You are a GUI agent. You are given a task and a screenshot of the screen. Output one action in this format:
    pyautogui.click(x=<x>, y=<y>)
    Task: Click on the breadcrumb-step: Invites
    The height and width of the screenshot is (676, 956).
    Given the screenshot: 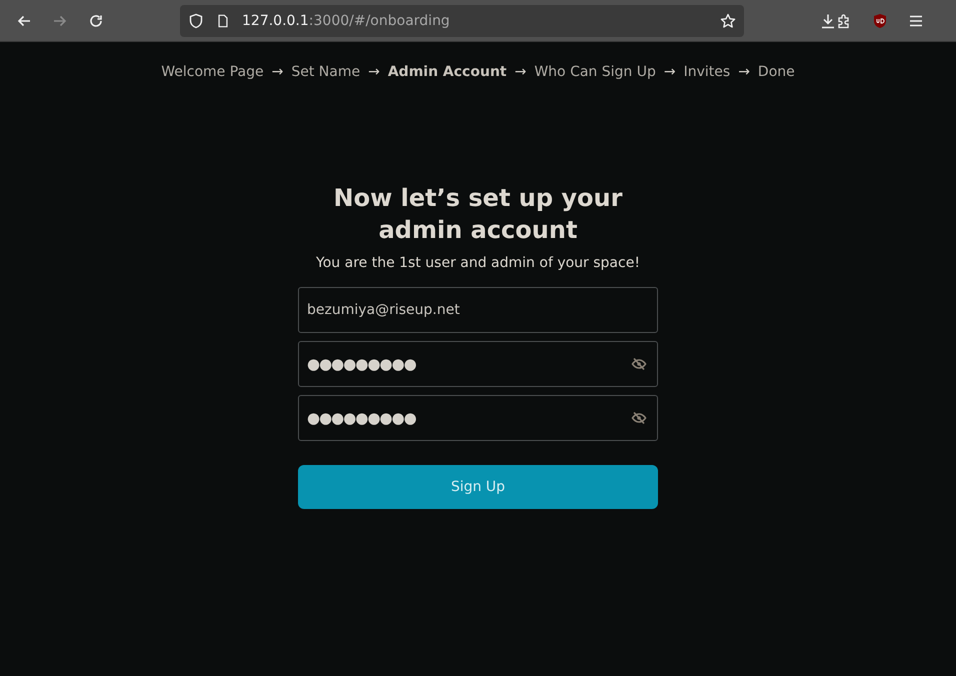 What is the action you would take?
    pyautogui.click(x=707, y=72)
    